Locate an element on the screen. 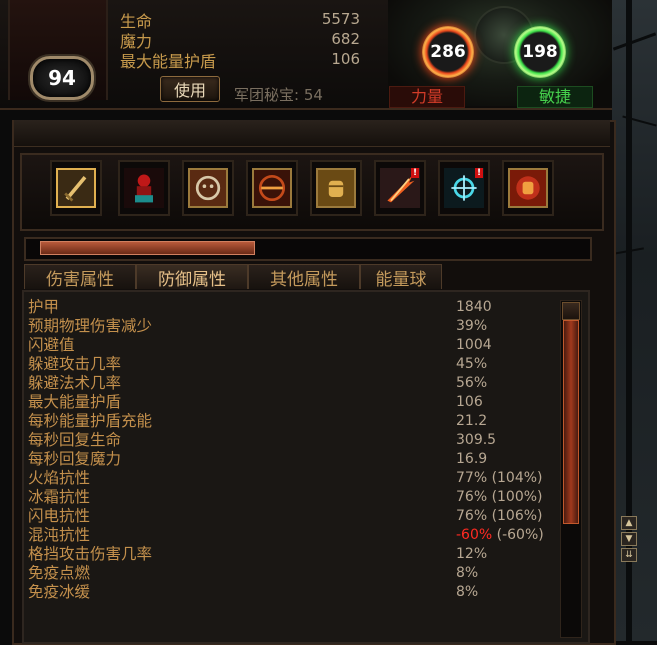 The width and height of the screenshot is (657, 645). stat-row: 护甲 1840 is located at coordinates (293, 307).